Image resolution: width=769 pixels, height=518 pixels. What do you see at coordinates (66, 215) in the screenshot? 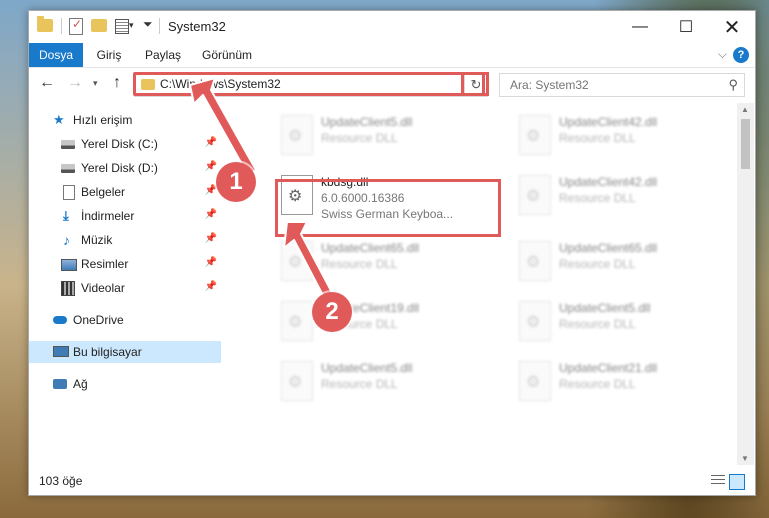
I see `downloads-icon: ⤓` at bounding box center [66, 215].